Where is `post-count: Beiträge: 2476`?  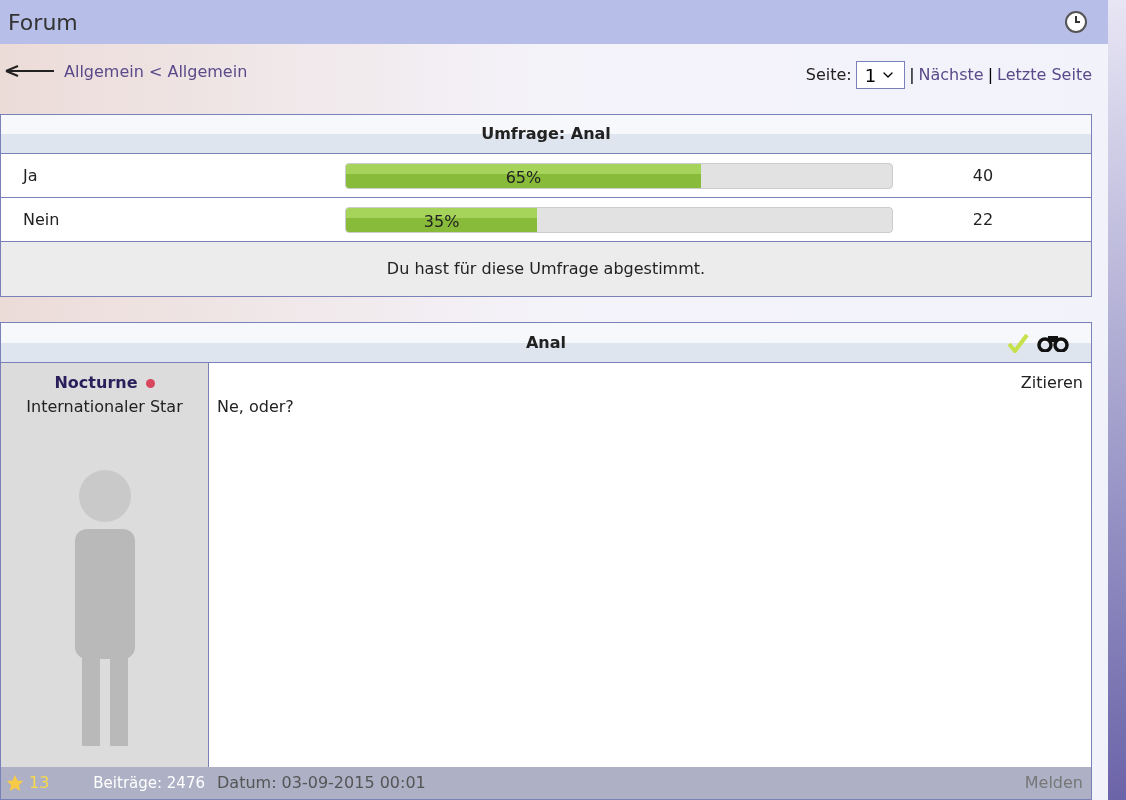 post-count: Beiträge: 2476 is located at coordinates (149, 783).